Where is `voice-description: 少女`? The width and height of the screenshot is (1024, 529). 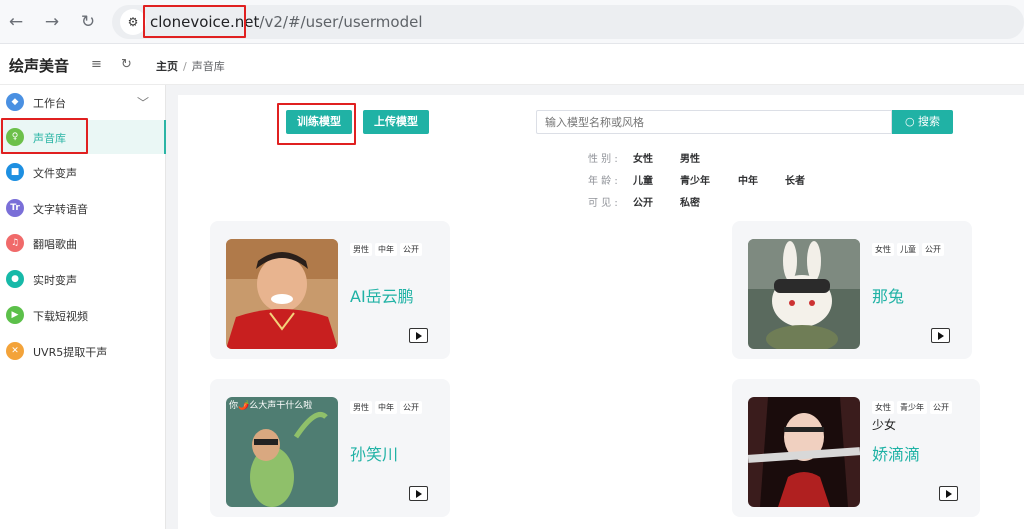
voice-description: 少女 is located at coordinates (884, 425).